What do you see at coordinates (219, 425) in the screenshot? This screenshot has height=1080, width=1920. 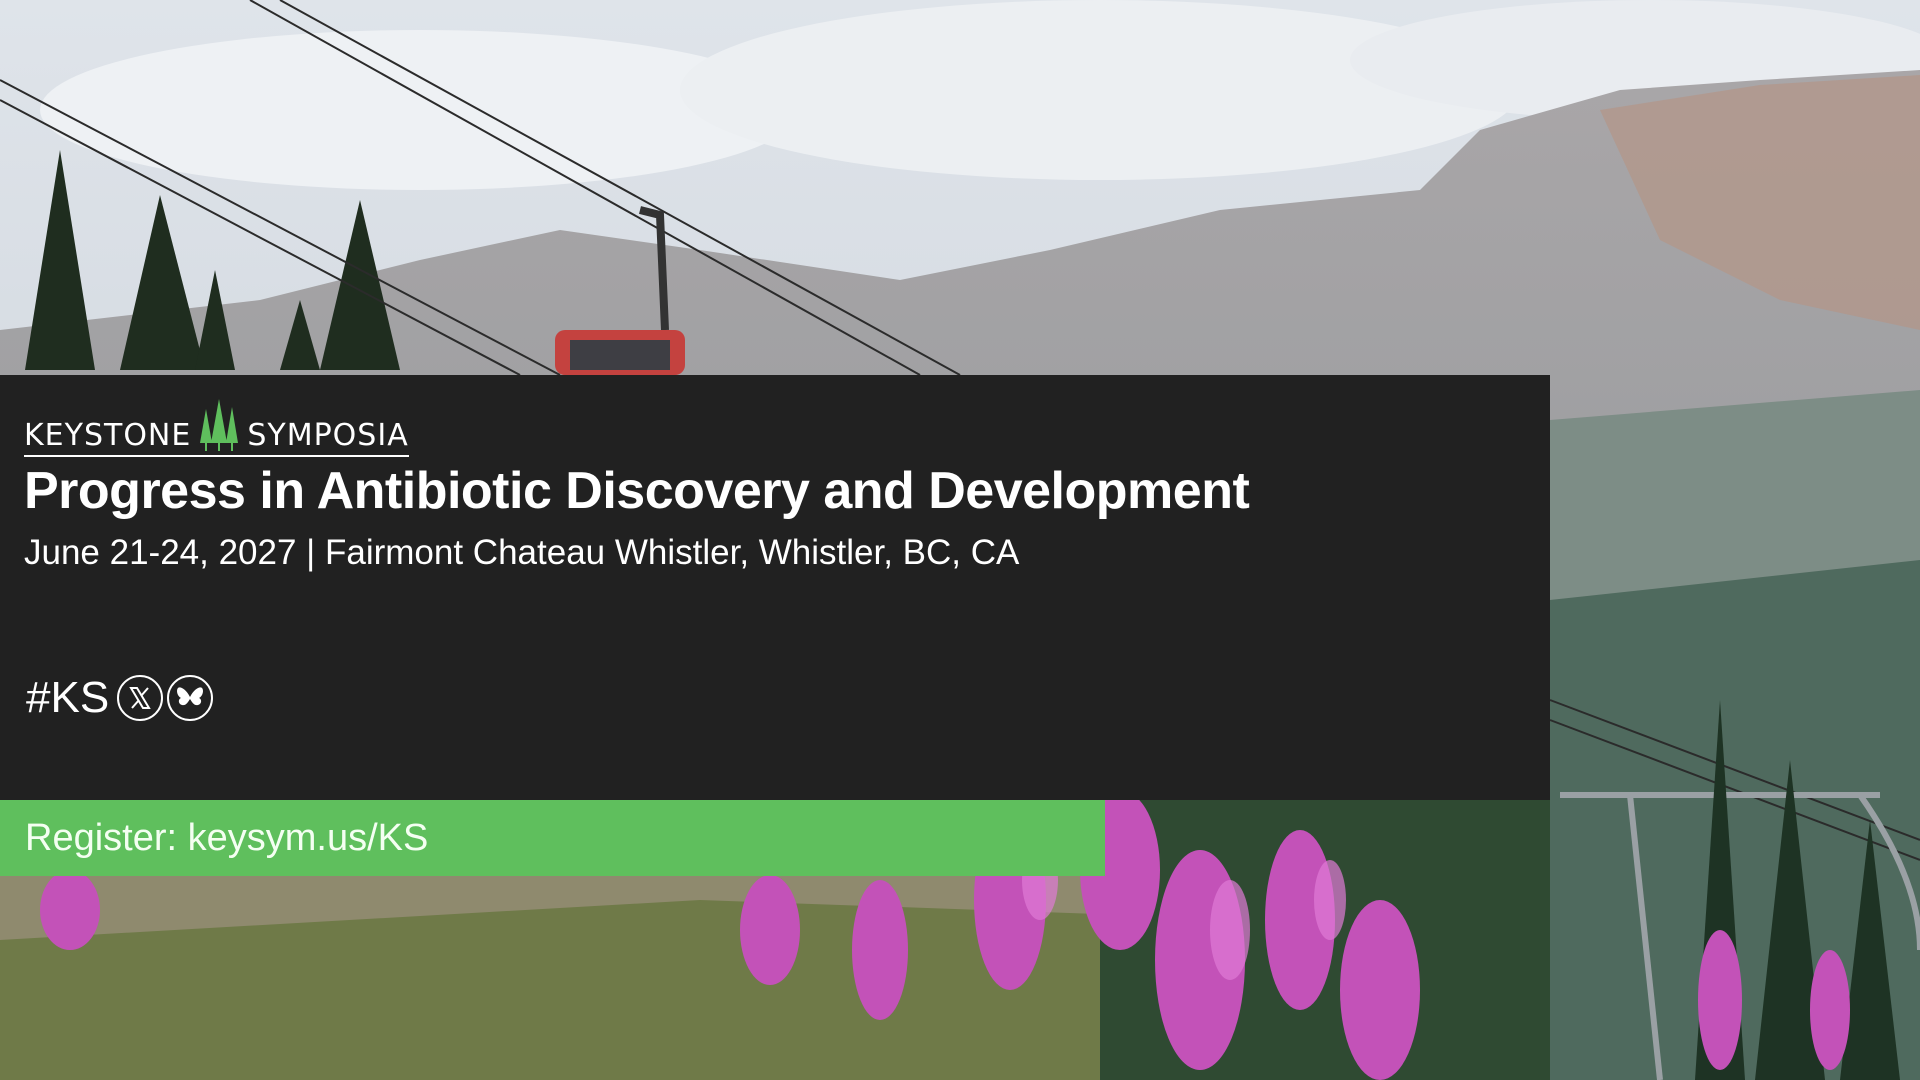 I see `pine-trees-icon` at bounding box center [219, 425].